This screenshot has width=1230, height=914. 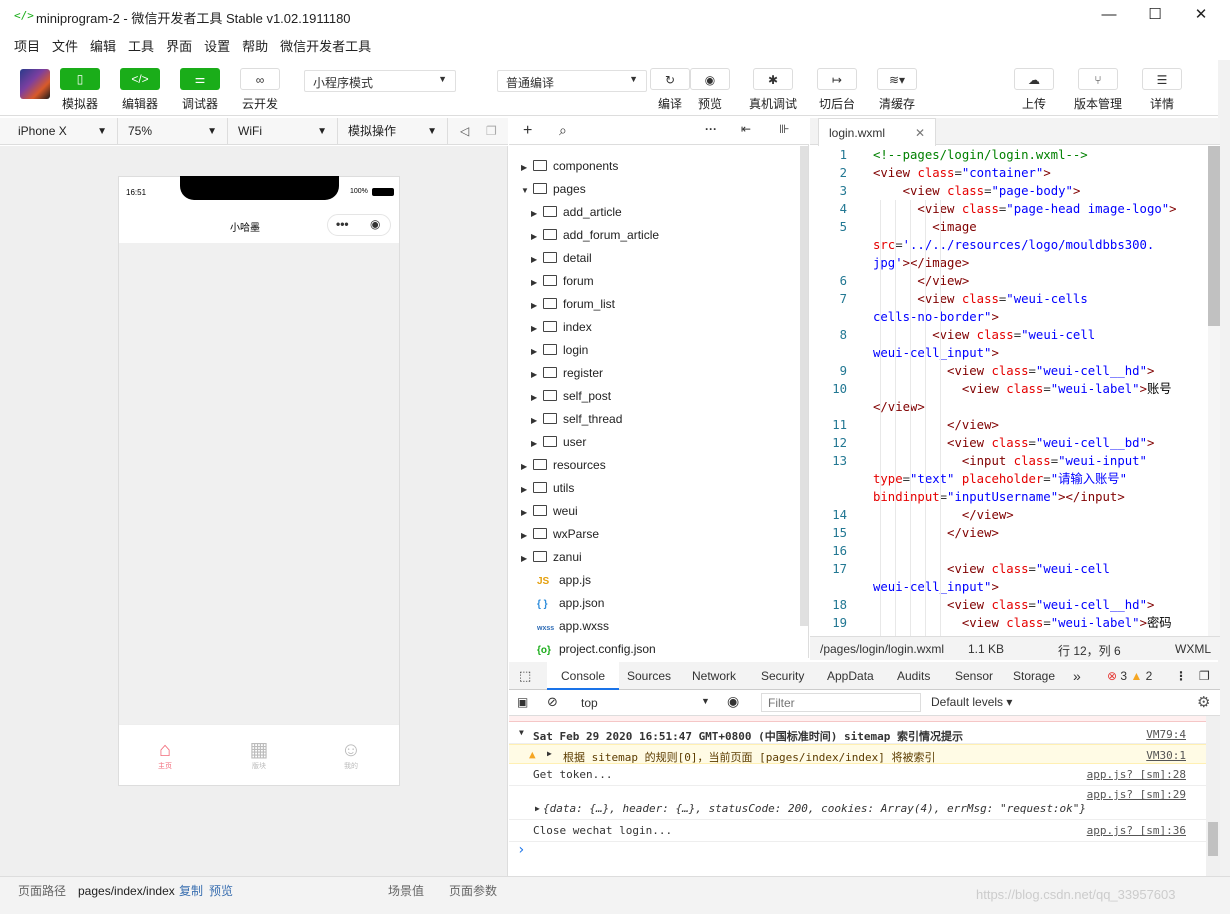 I want to click on code-line: 14 </view>, so click(x=1009, y=515).